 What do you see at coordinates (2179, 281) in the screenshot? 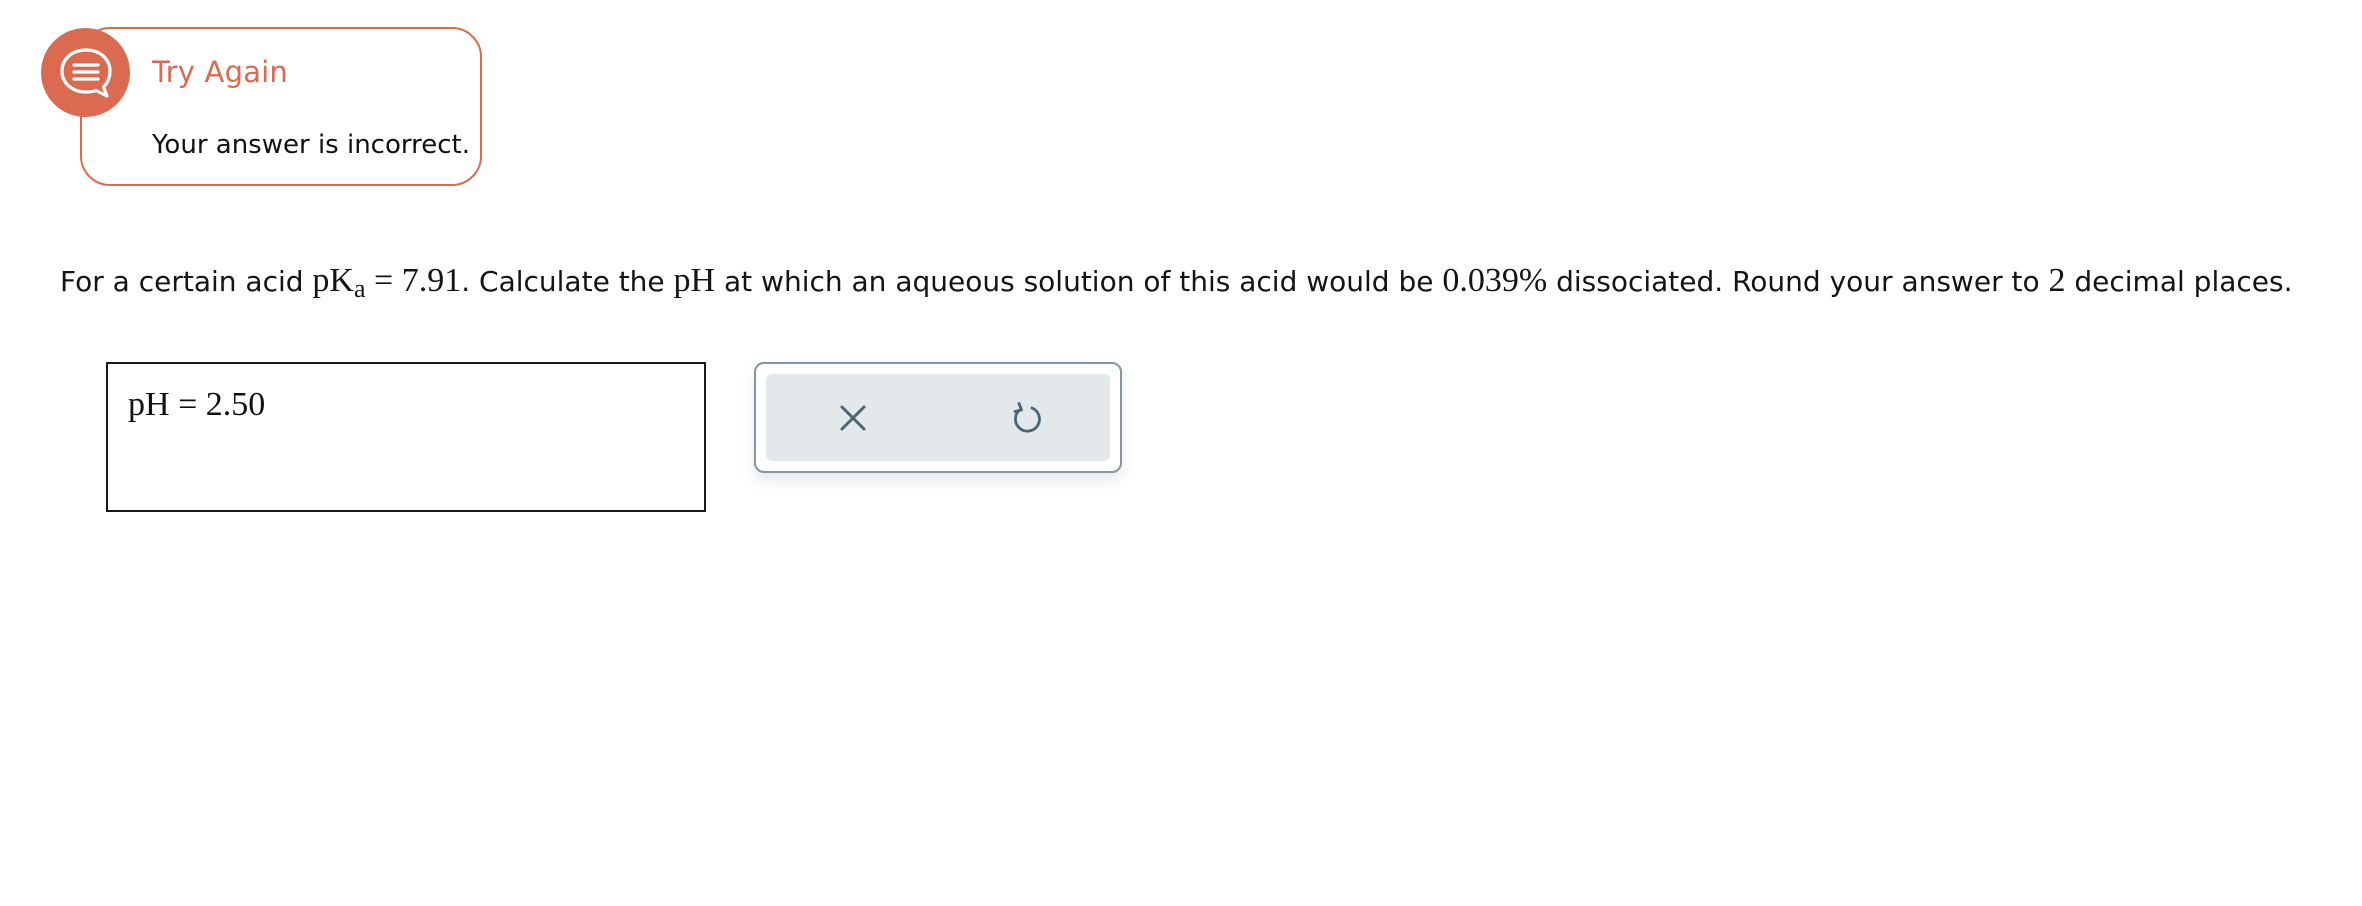
I see `question-part5: decimal places.` at bounding box center [2179, 281].